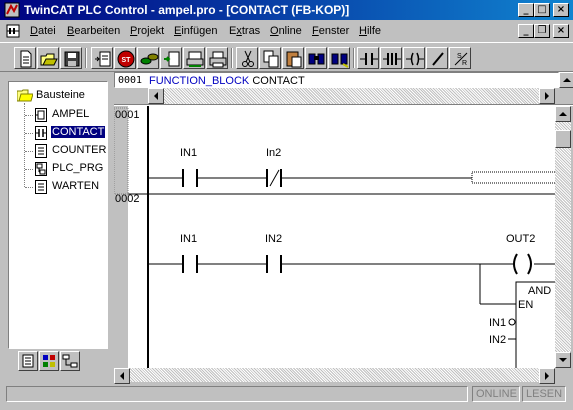  I want to click on parallel-contact-icon, so click(392, 59).